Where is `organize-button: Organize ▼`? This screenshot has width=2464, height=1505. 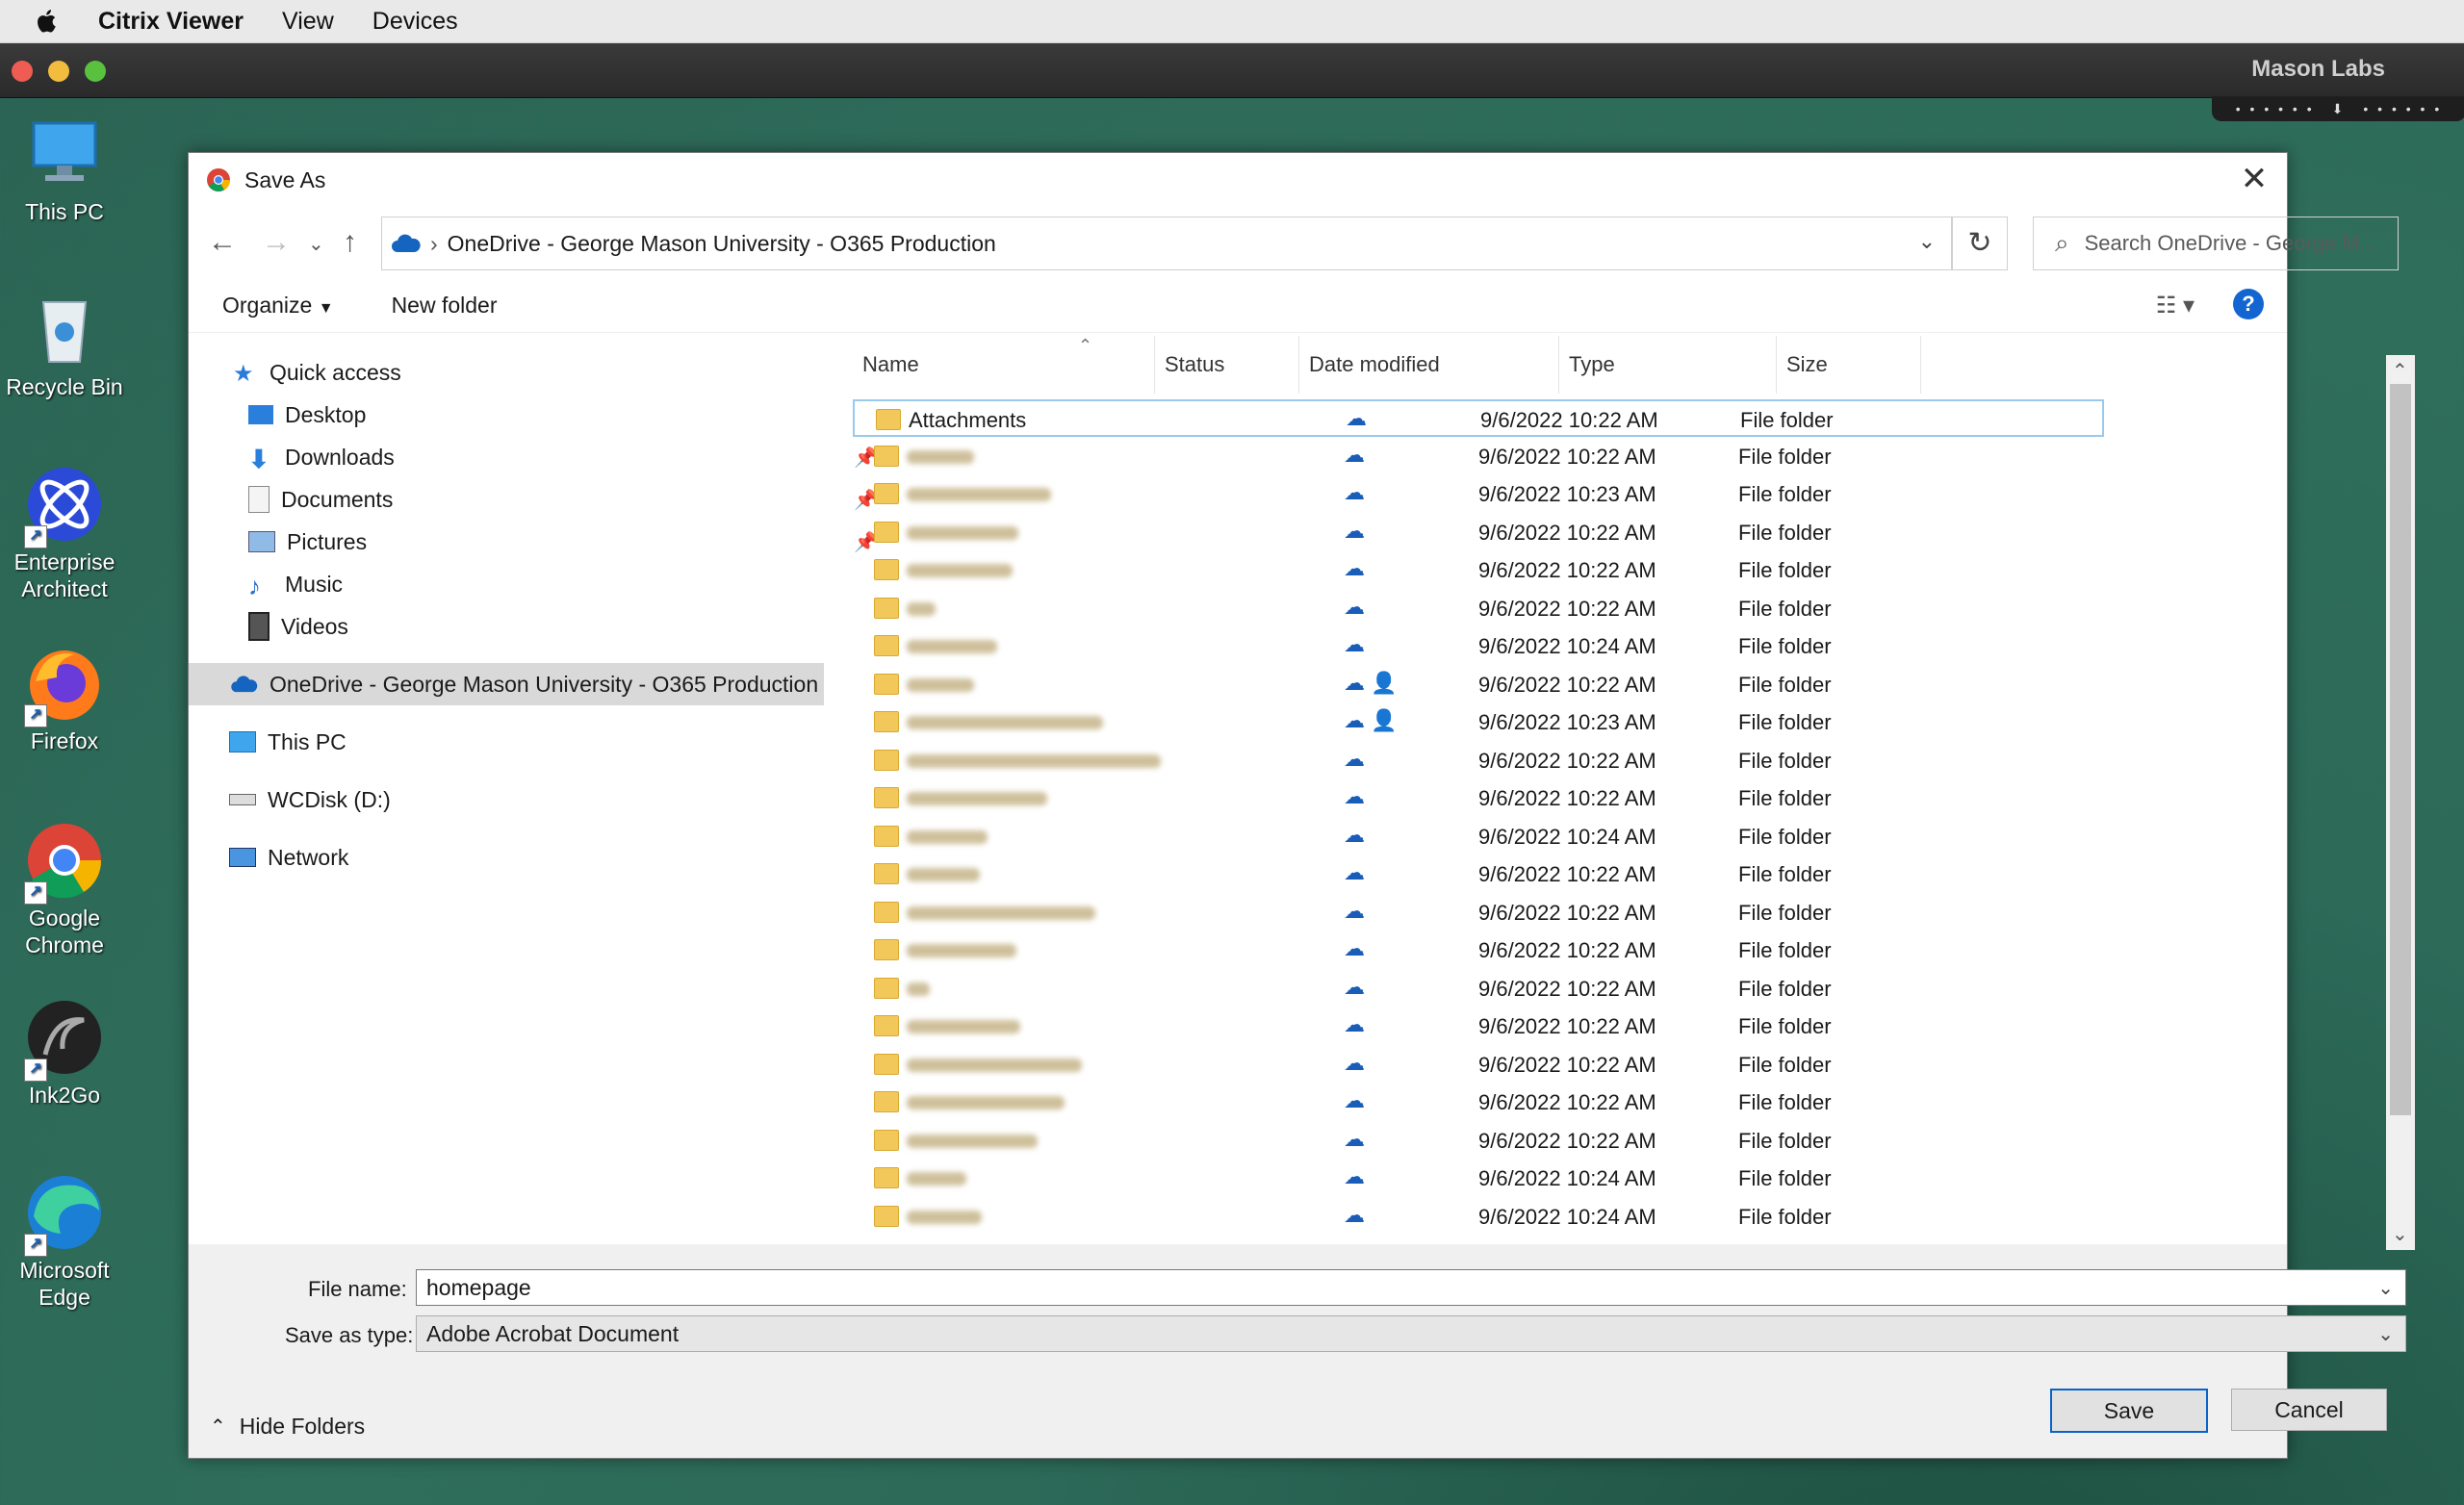
organize-button: Organize ▼ is located at coordinates (278, 306).